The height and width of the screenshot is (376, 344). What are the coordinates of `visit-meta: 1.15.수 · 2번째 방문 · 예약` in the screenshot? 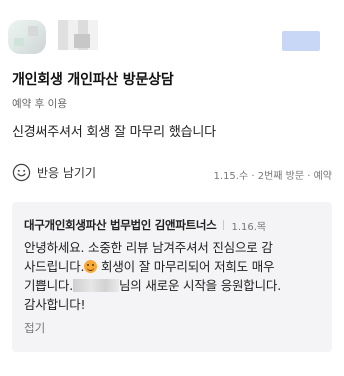 It's located at (272, 176).